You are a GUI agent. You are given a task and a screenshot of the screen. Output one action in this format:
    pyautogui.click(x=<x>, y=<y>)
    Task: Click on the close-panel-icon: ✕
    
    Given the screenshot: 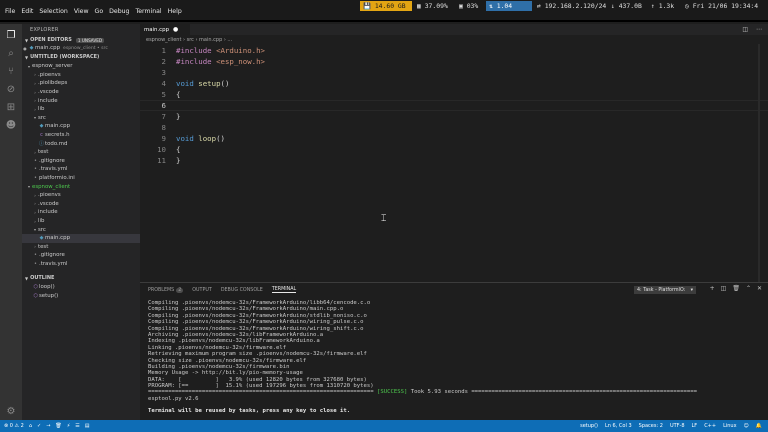 What is the action you would take?
    pyautogui.click(x=759, y=288)
    